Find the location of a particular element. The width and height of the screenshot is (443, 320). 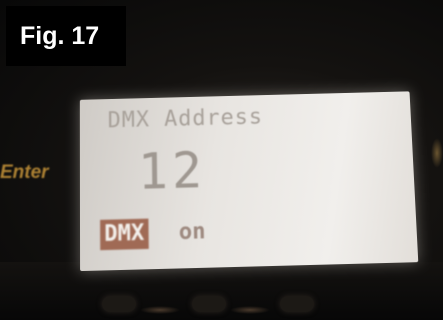

figure-label: Fig. 17 is located at coordinates (66, 36).